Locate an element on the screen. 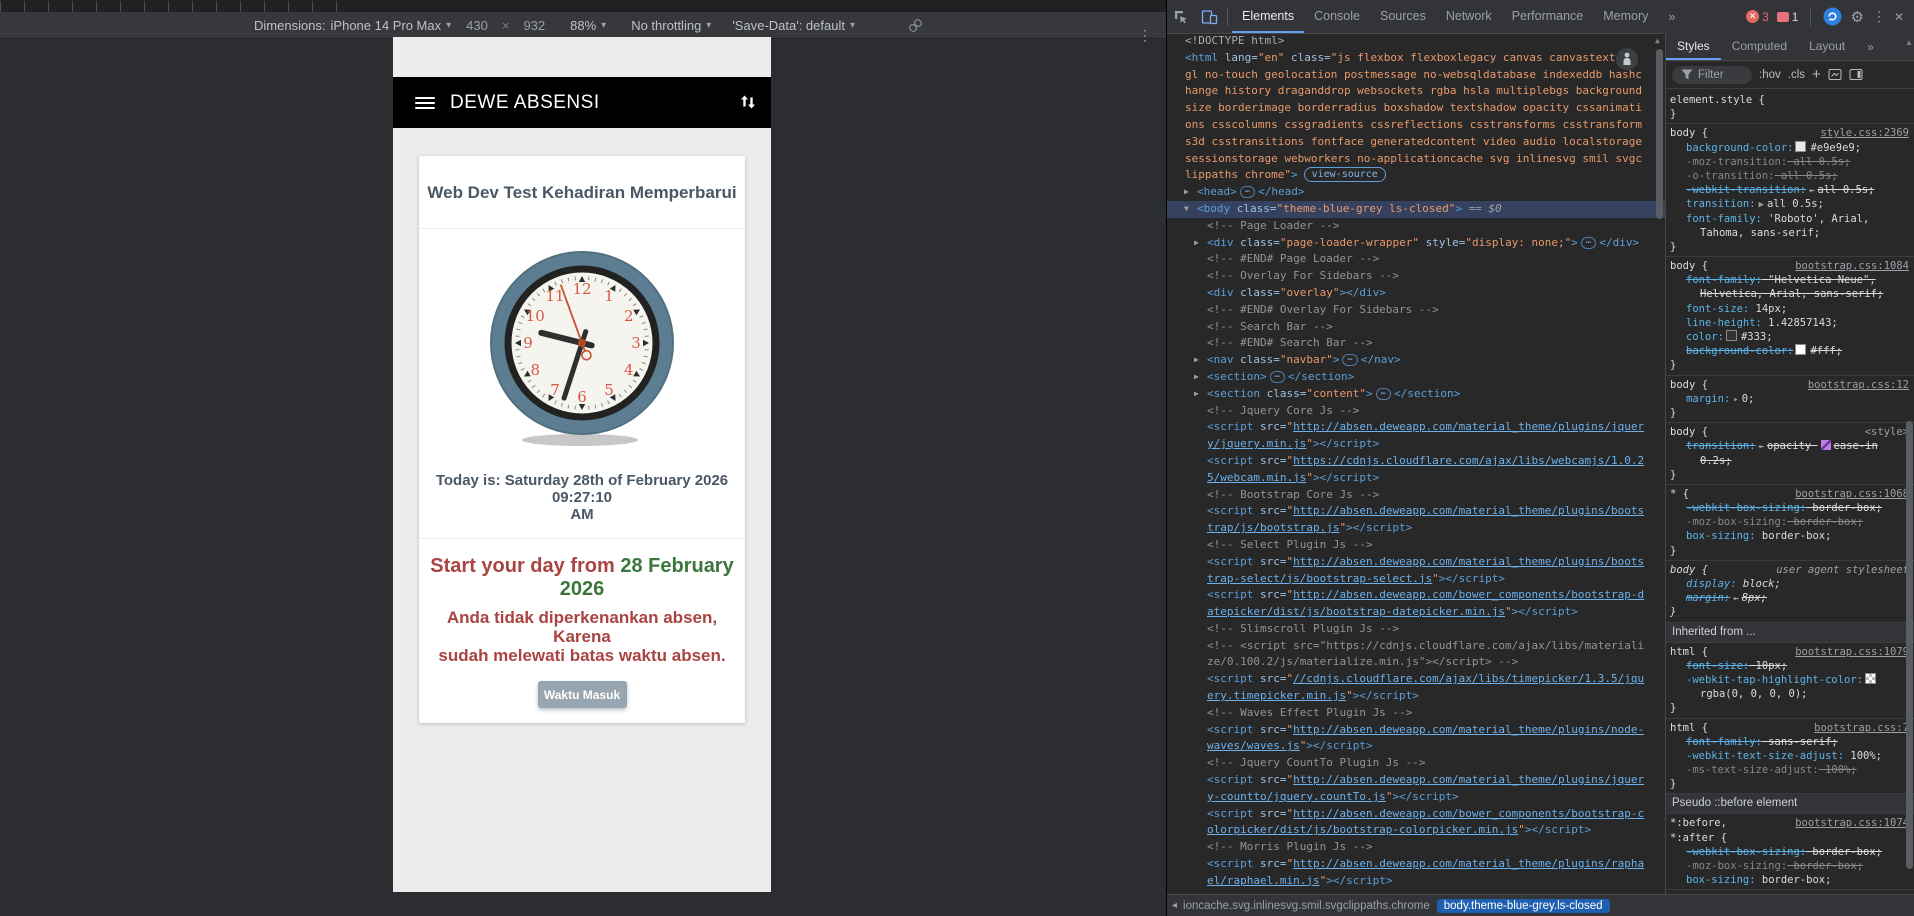 The height and width of the screenshot is (916, 1914). tab-performance: Performance is located at coordinates (1548, 15).